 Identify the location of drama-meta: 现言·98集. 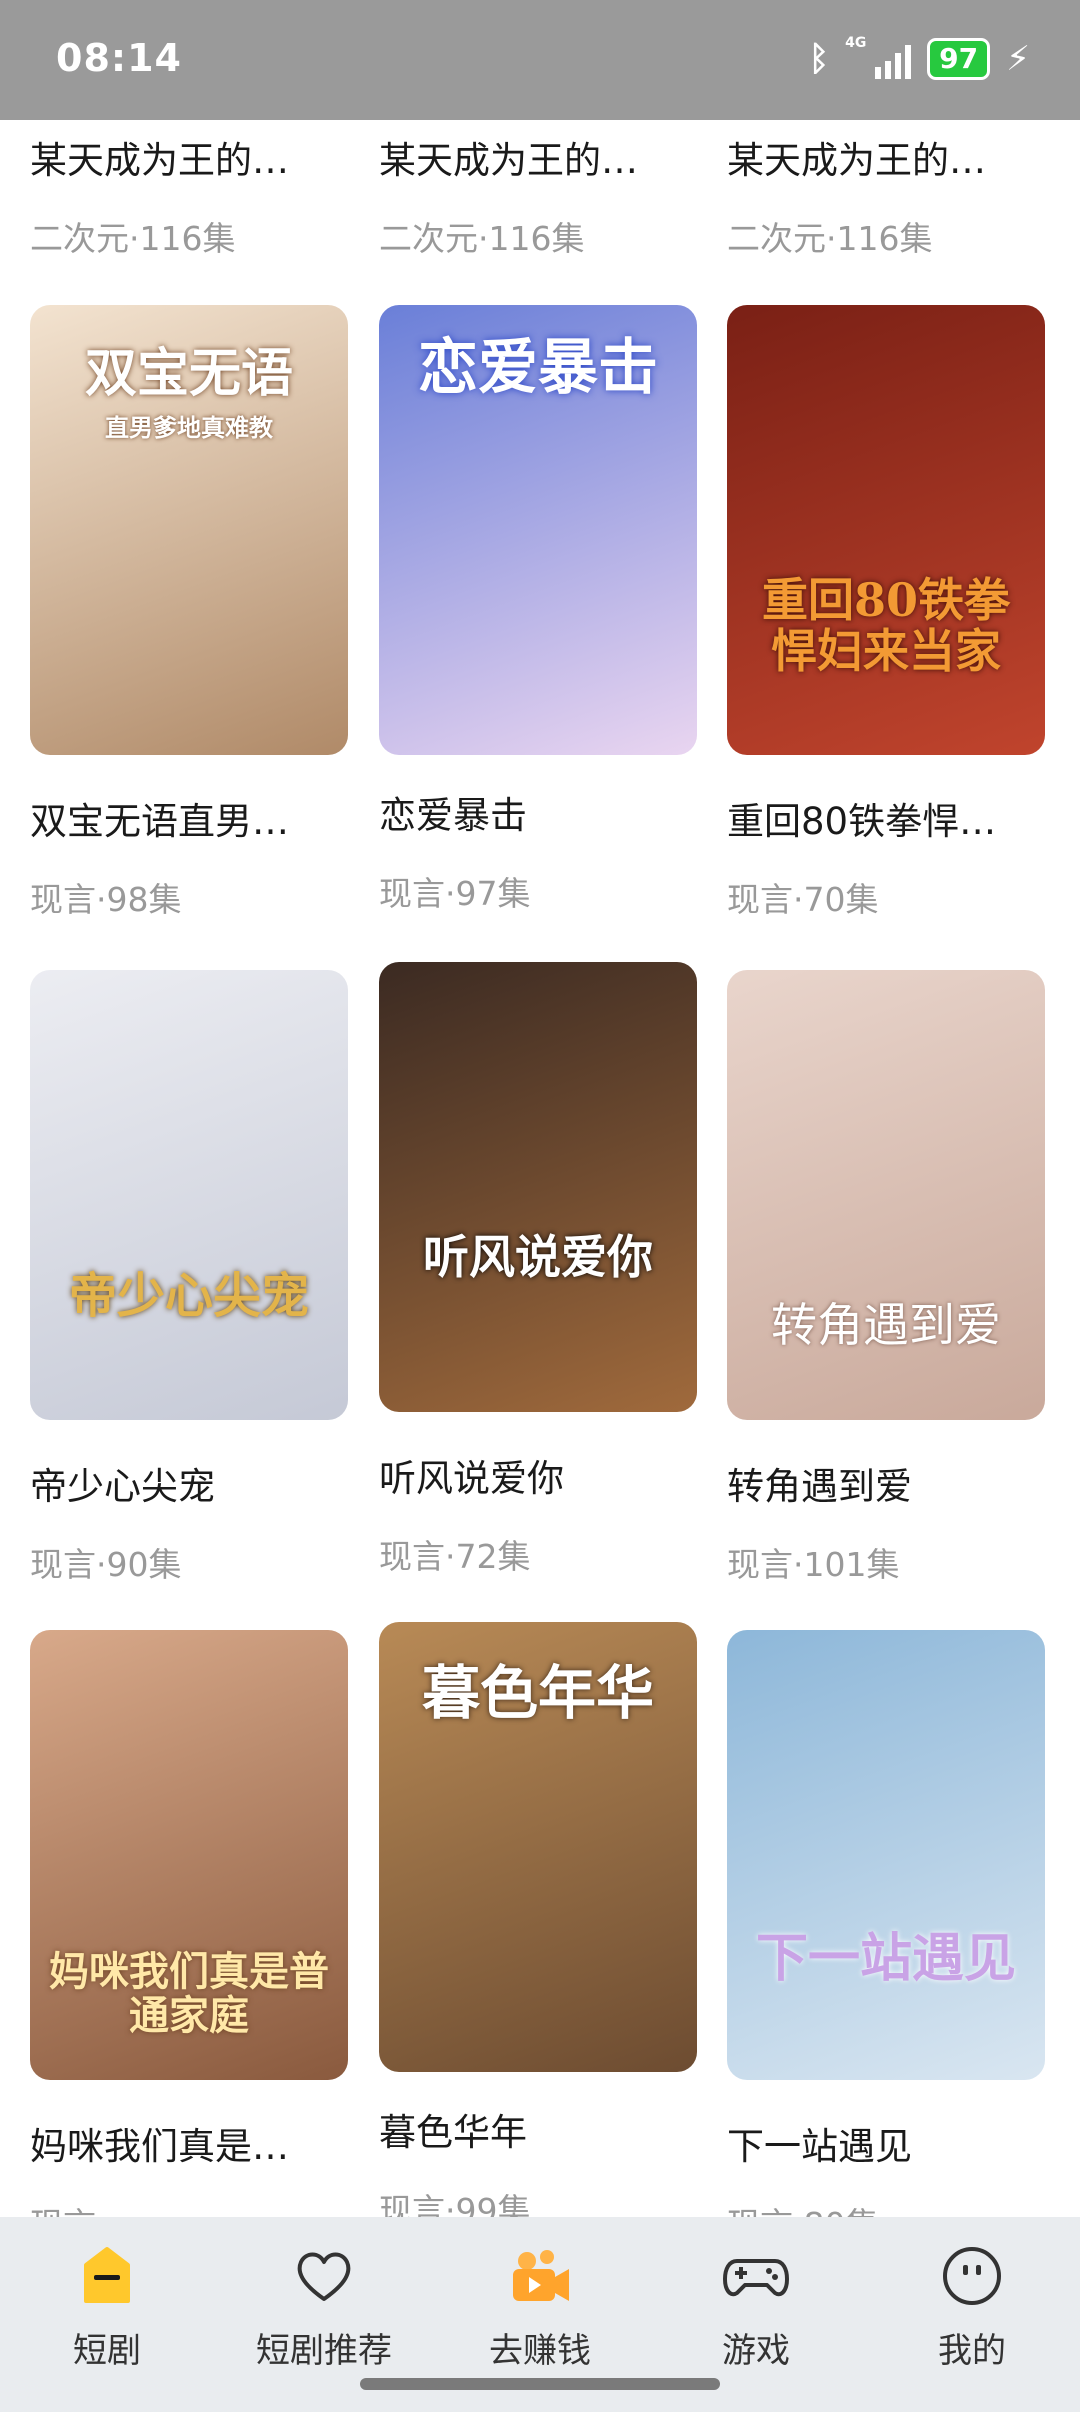
(106, 899).